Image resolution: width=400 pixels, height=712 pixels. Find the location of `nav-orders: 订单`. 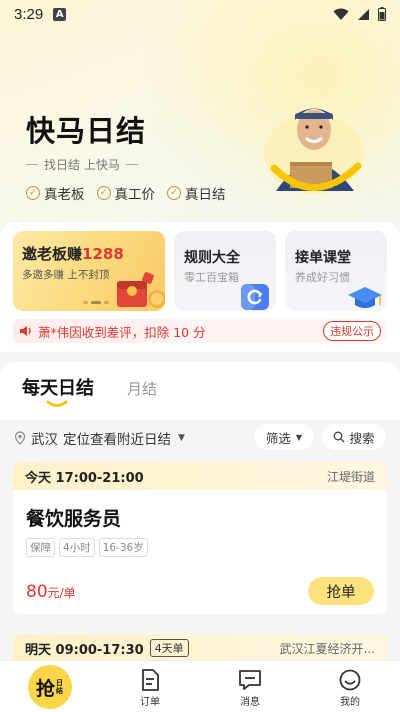

nav-orders: 订单 is located at coordinates (150, 686).